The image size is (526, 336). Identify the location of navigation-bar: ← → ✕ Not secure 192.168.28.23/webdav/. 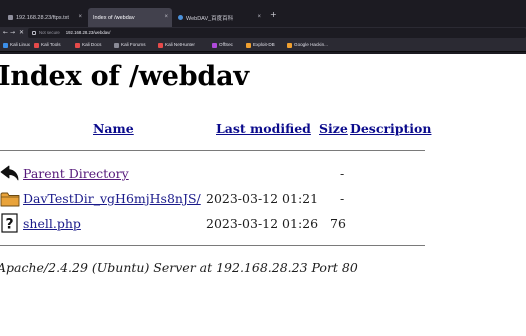
(263, 33).